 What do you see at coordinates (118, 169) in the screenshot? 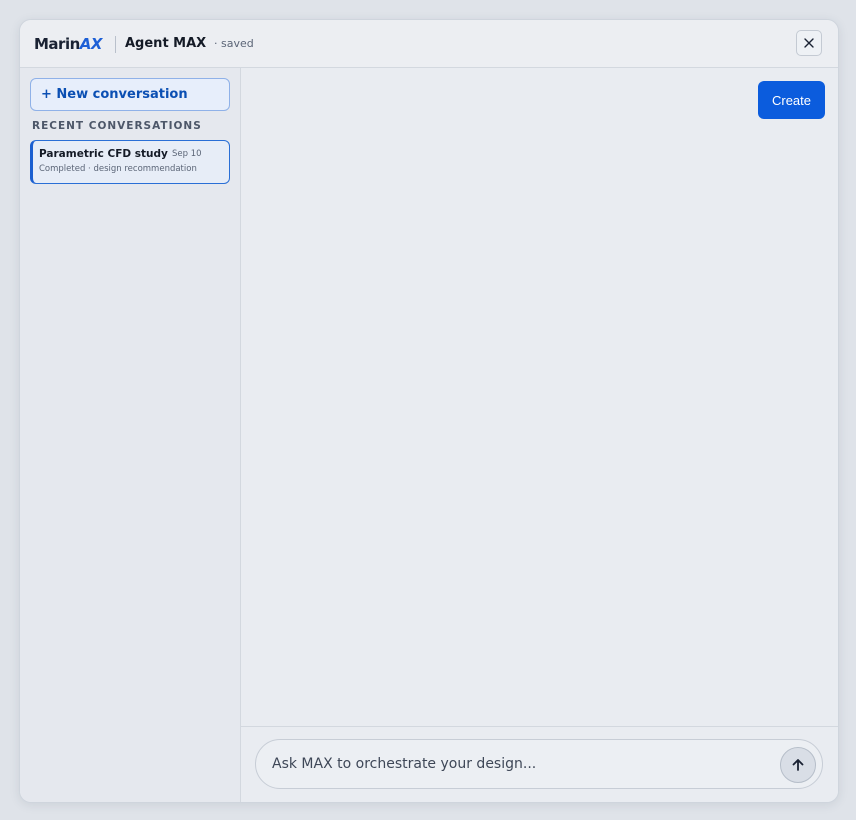
I see `conversation-subtitle: Completed · design recommendation` at bounding box center [118, 169].